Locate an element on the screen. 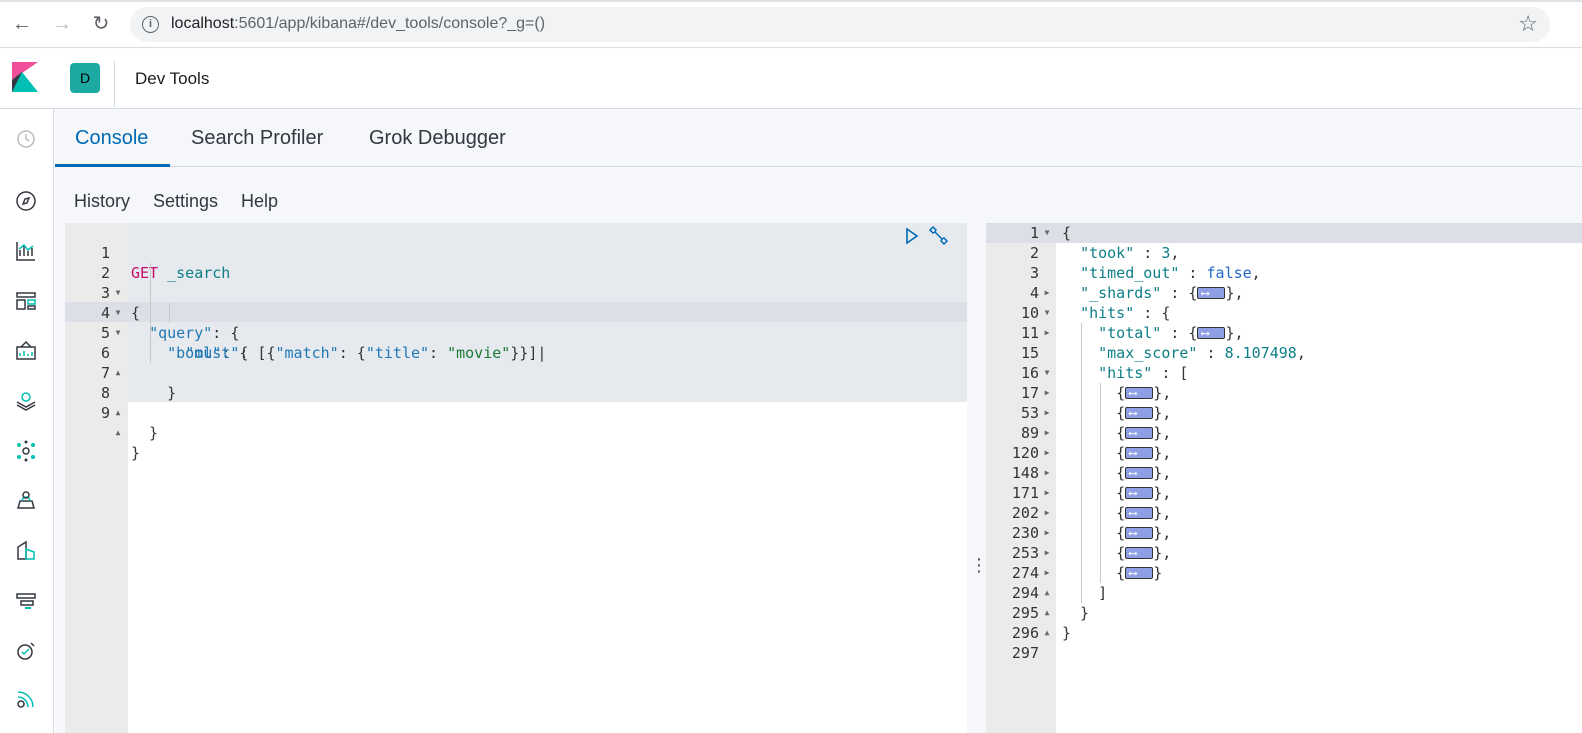 The height and width of the screenshot is (733, 1582). apm-icon is located at coordinates (26, 601).